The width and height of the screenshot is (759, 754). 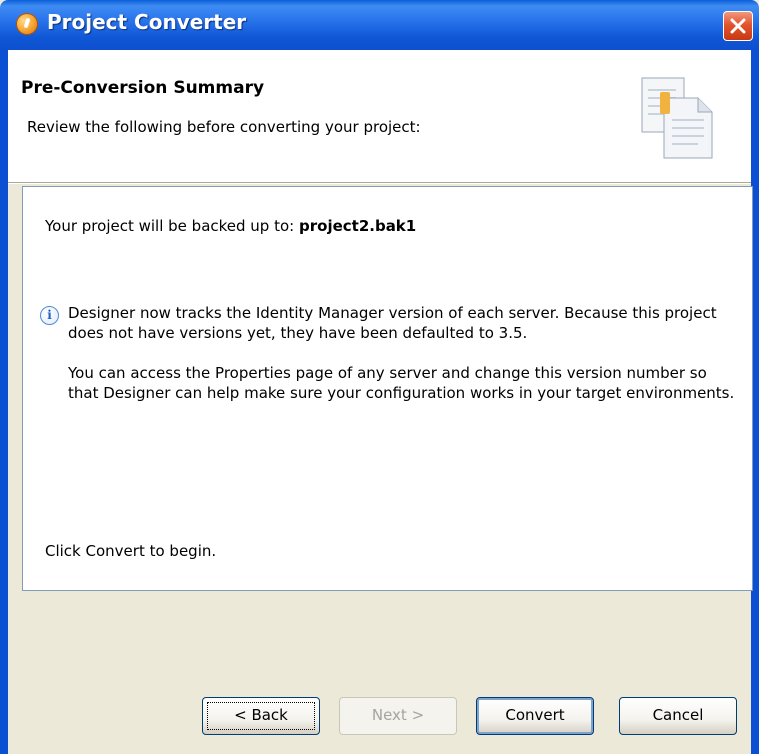 I want to click on cancel-button: Cancel, so click(x=678, y=716).